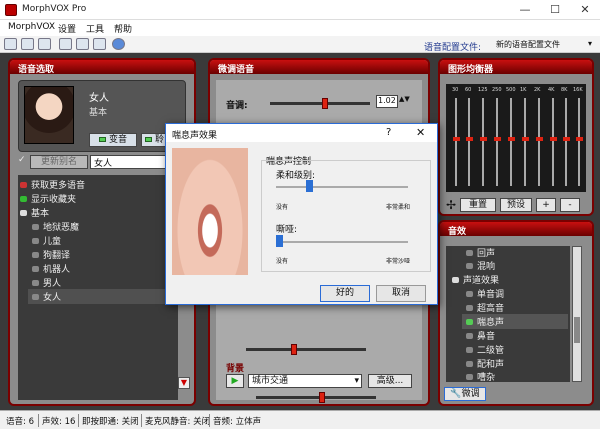  Describe the element at coordinates (65, 44) in the screenshot. I see `settings-icon` at that location.